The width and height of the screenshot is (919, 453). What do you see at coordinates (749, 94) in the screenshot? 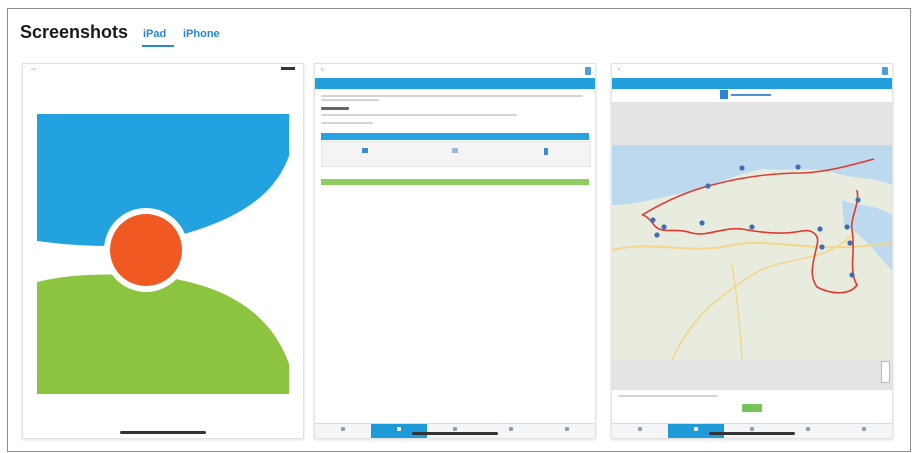
I see `file-attachment` at bounding box center [749, 94].